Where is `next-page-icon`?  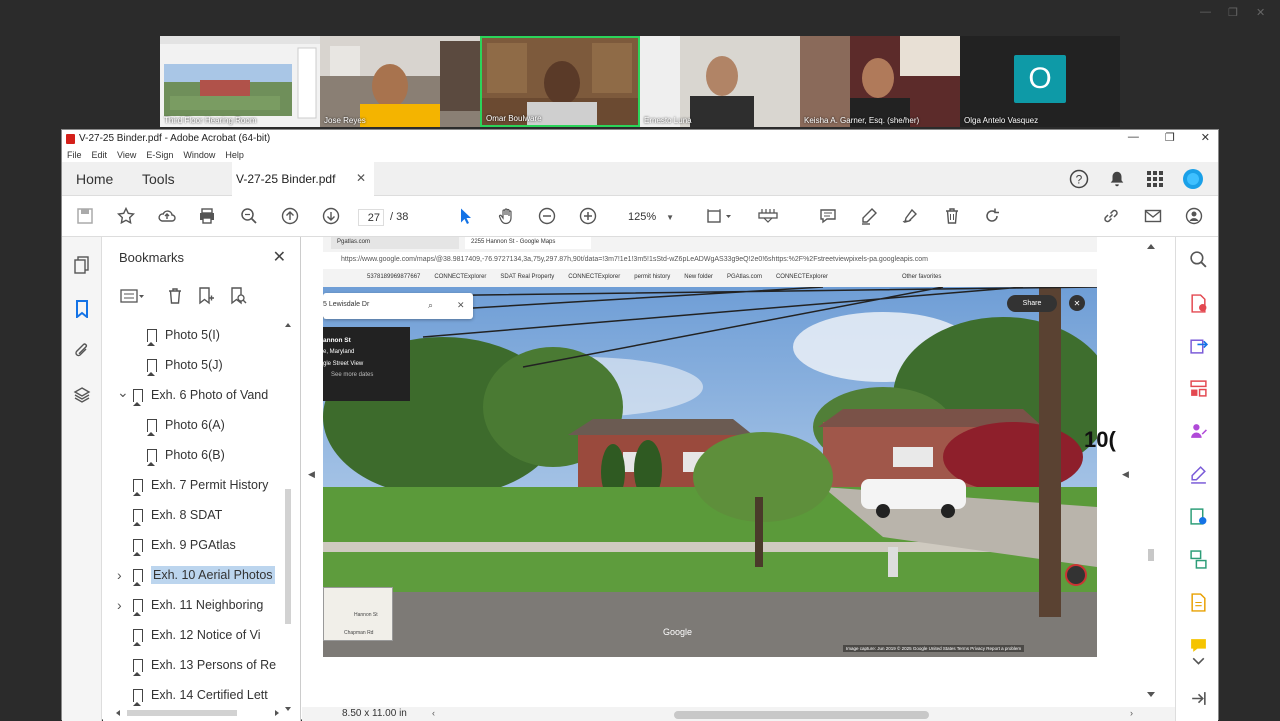
next-page-icon is located at coordinates (331, 216).